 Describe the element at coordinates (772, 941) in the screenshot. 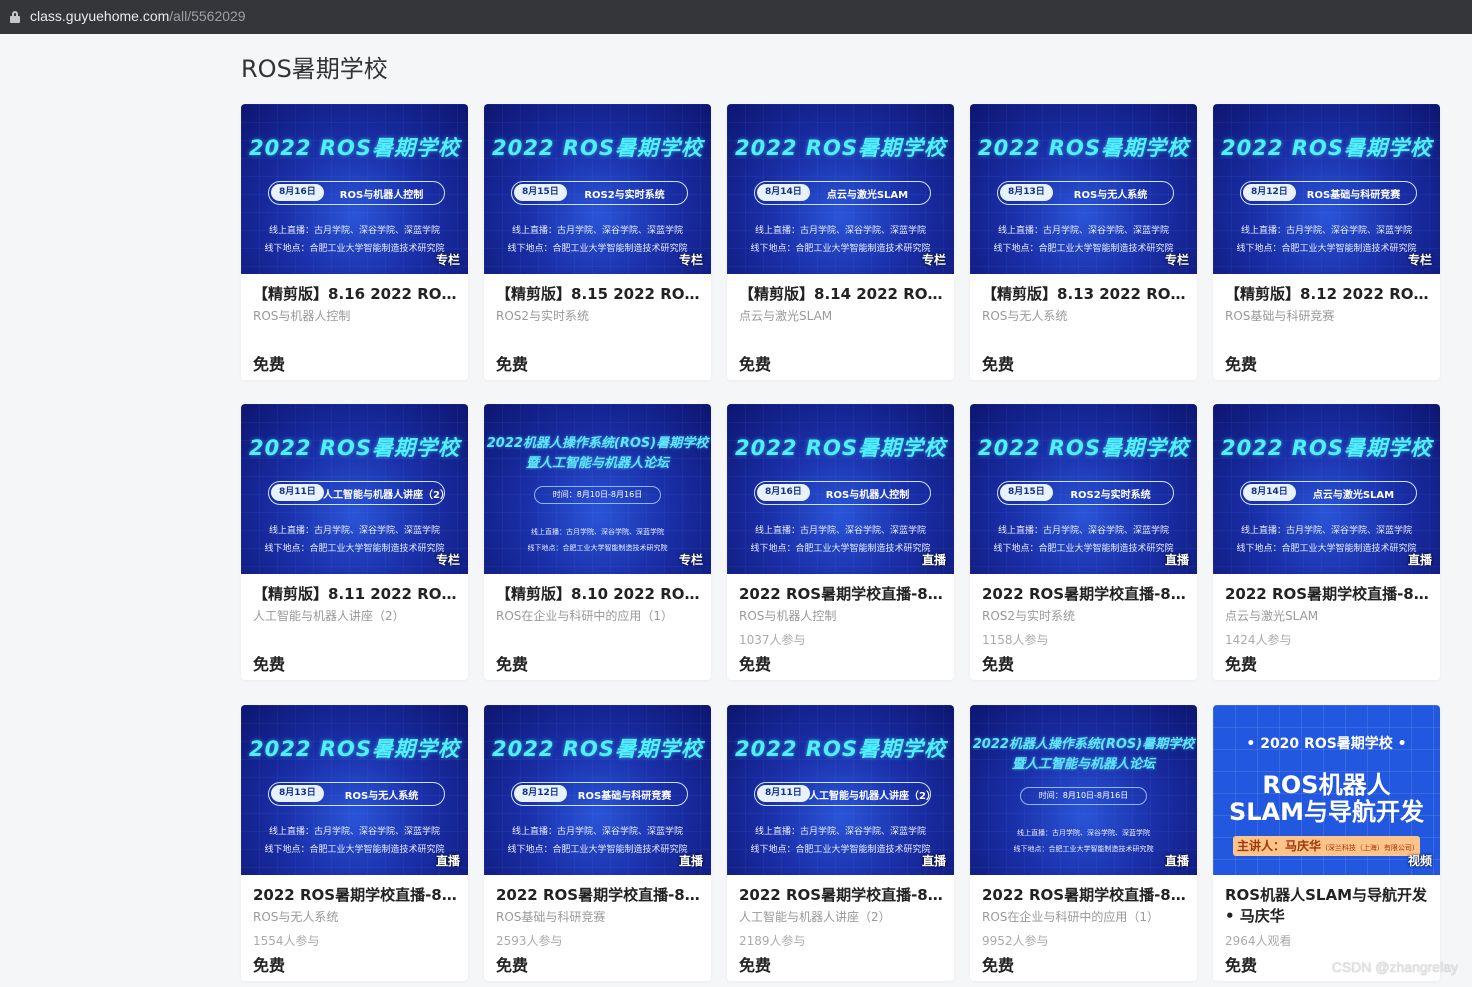

I see `participant-count: 2189人参与` at that location.